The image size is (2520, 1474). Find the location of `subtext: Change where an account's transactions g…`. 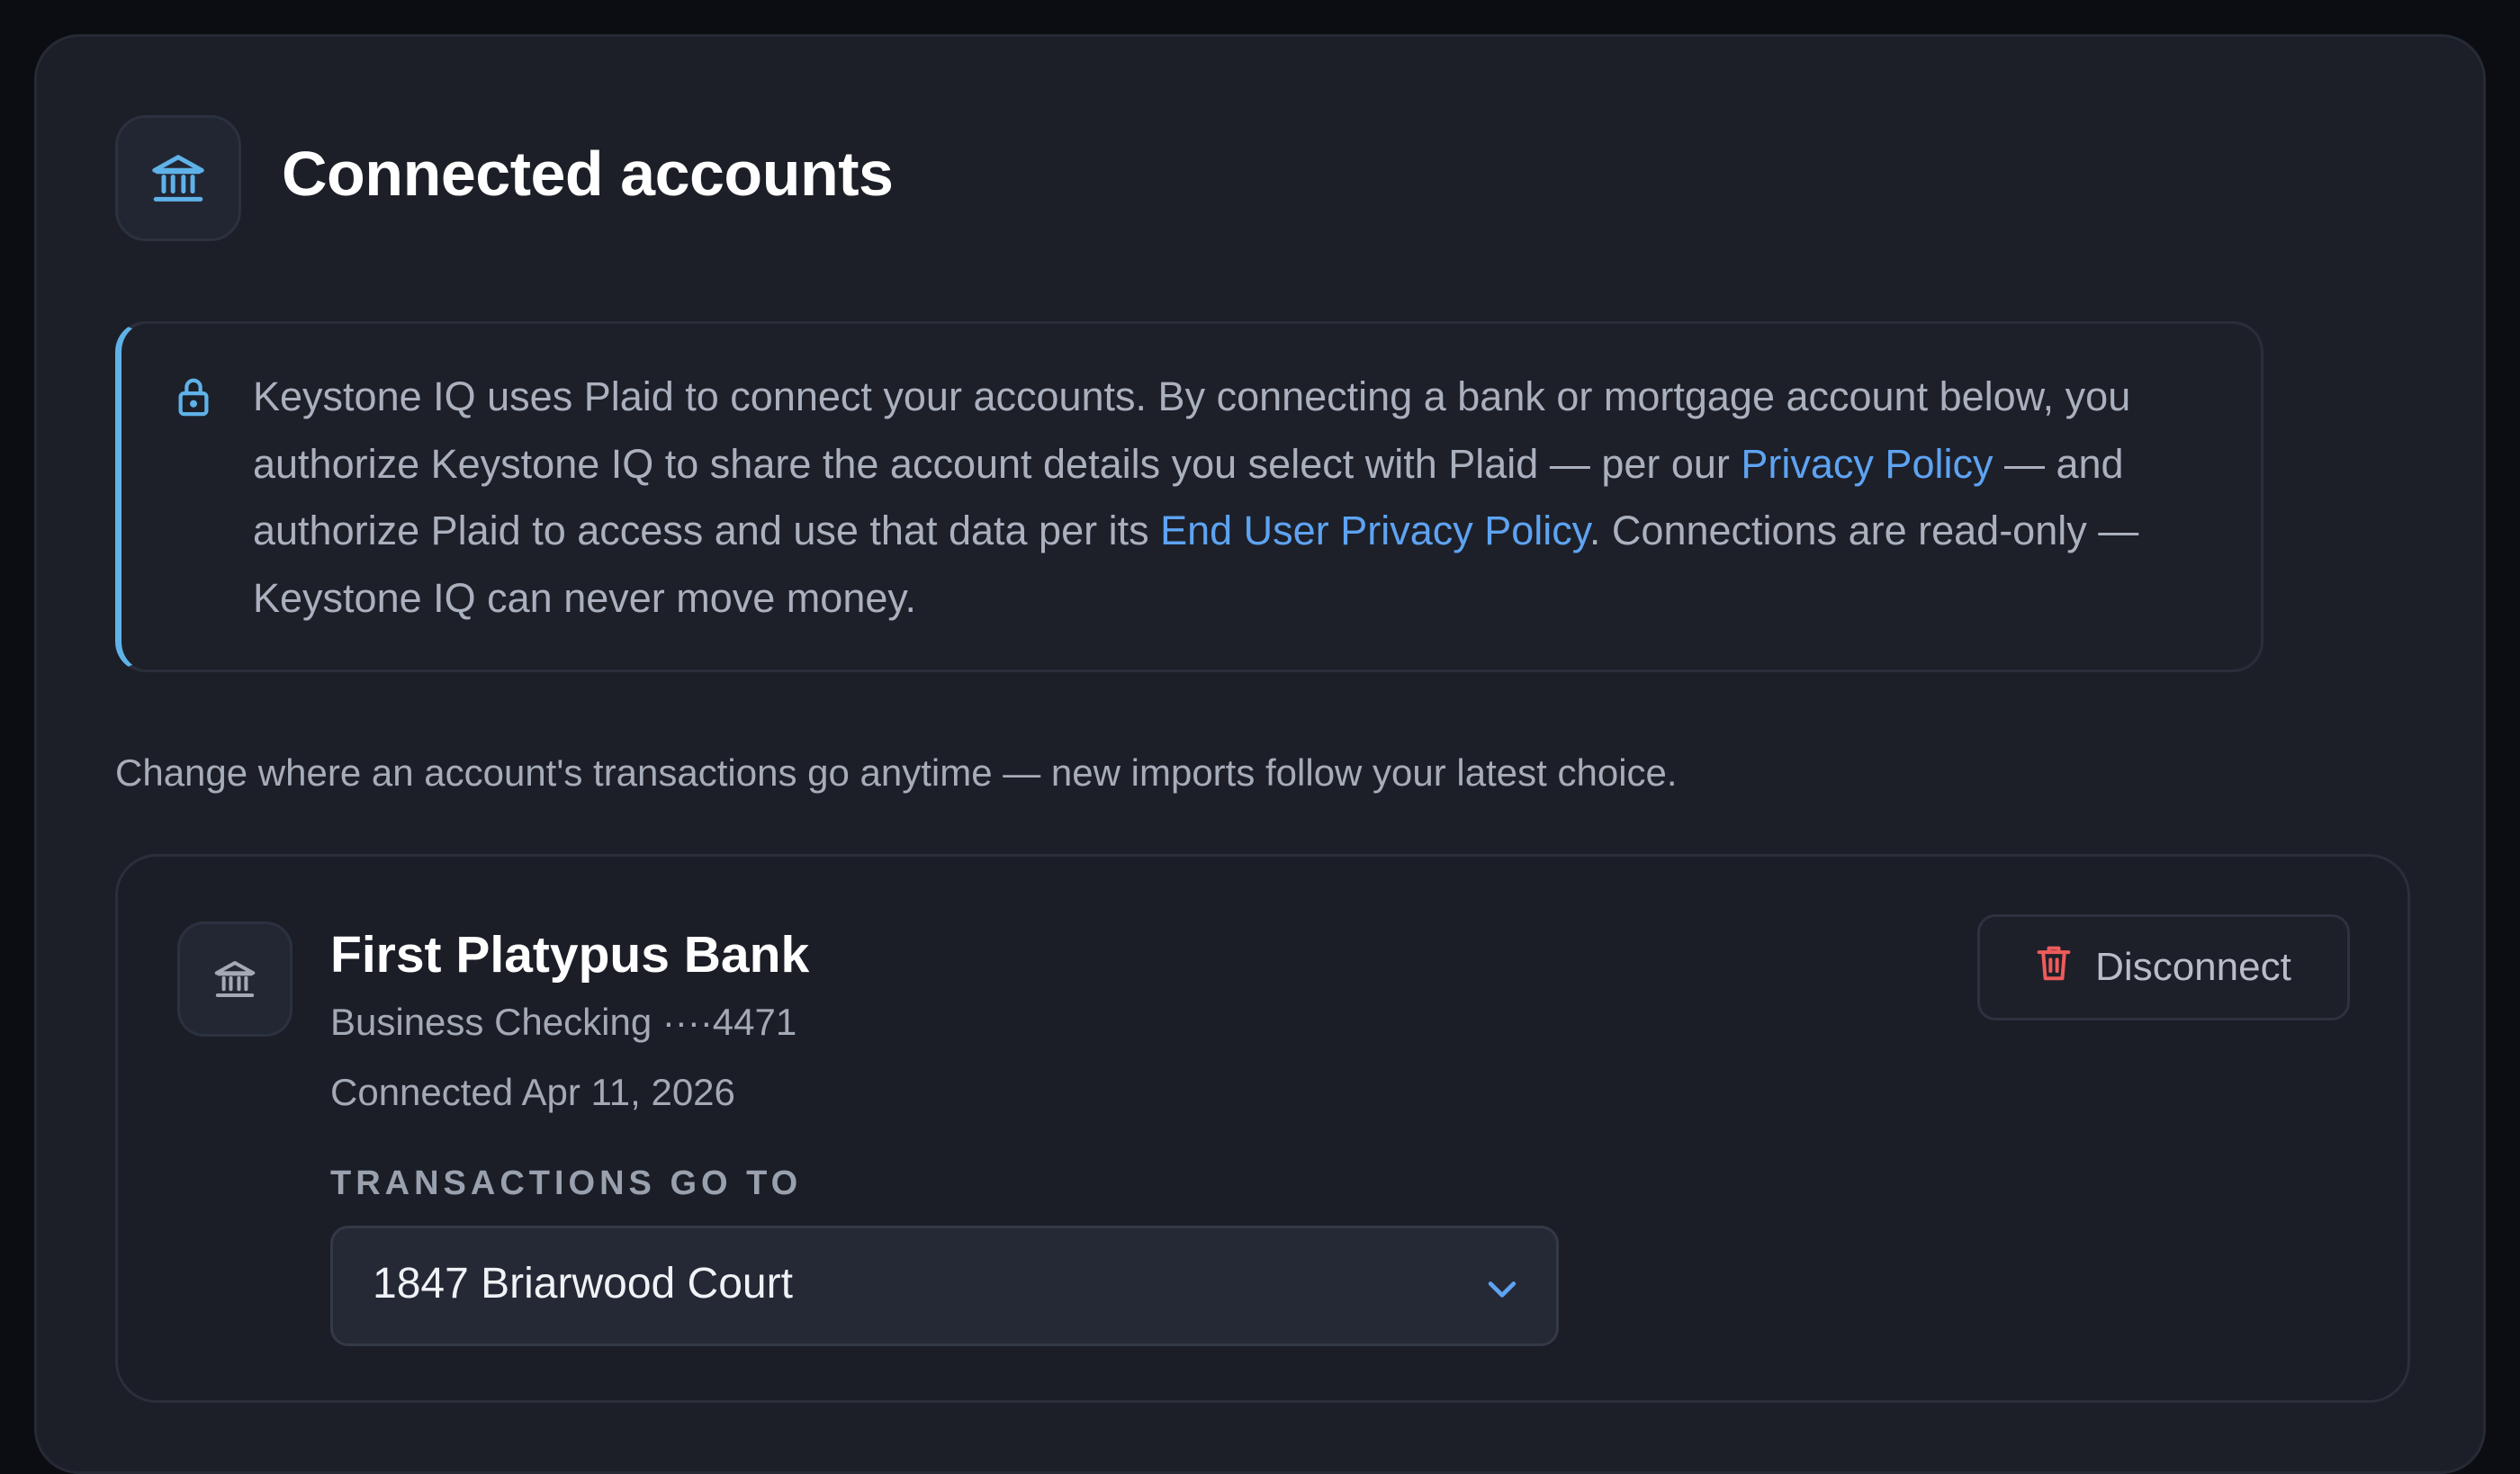

subtext: Change where an account's transactions g… is located at coordinates (897, 772).